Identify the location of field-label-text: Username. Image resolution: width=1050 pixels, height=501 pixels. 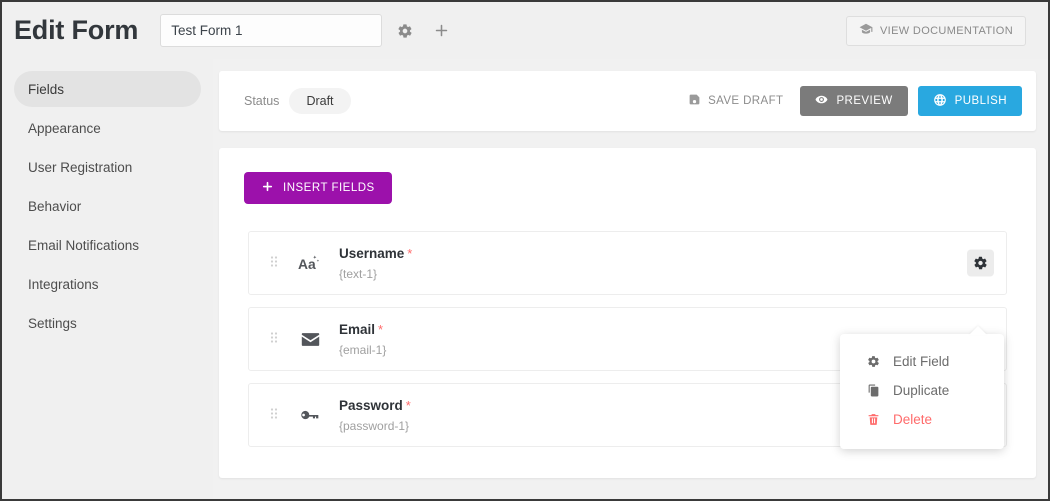
(372, 253).